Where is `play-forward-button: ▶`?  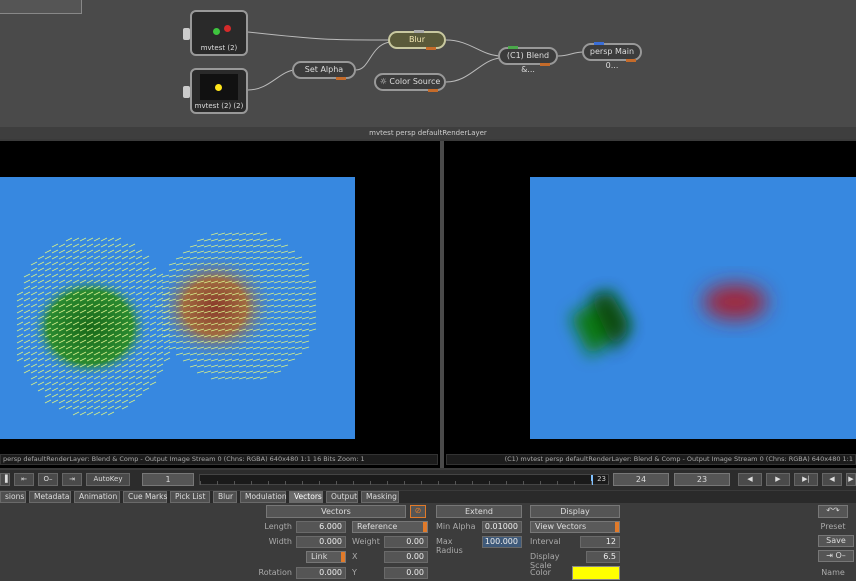
play-forward-button: ▶ is located at coordinates (778, 479).